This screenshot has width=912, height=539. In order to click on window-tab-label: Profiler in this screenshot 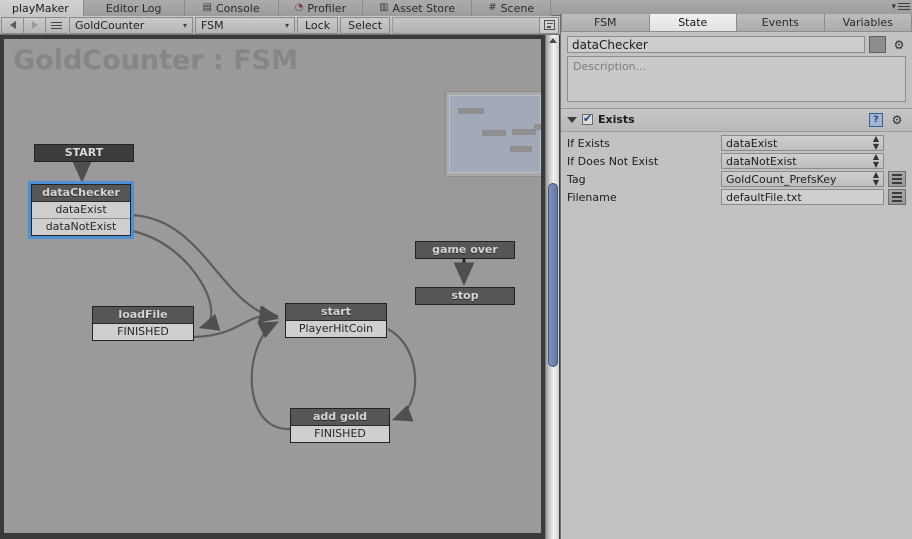, I will do `click(327, 8)`.